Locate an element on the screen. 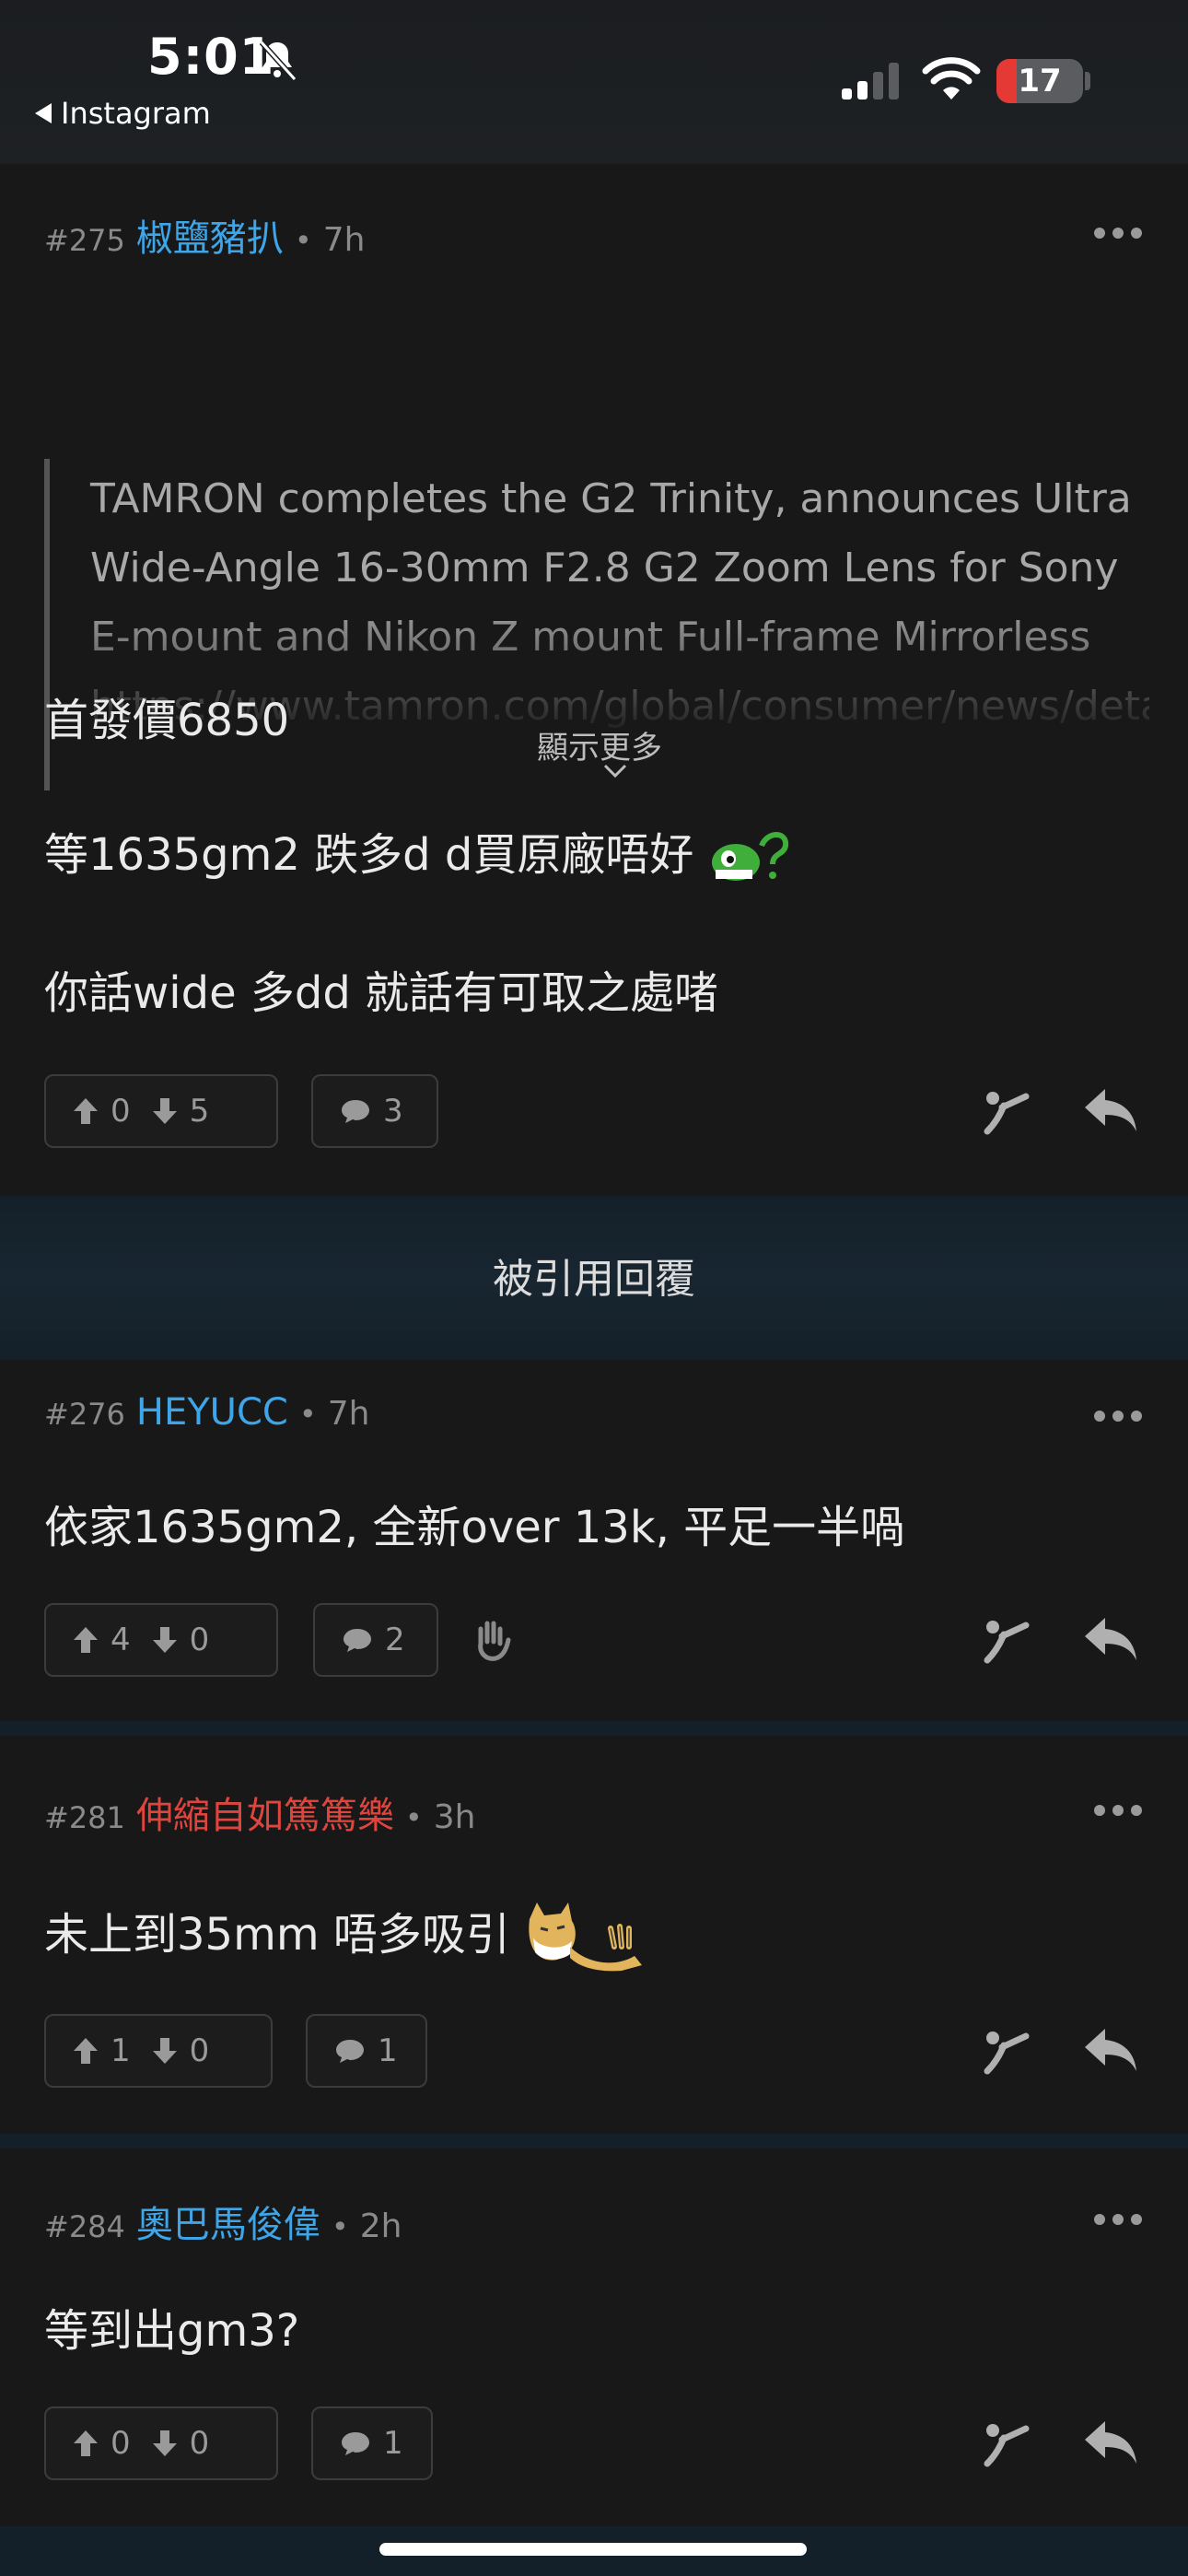 The height and width of the screenshot is (2576, 1188). comments-button: 2 is located at coordinates (375, 1640).